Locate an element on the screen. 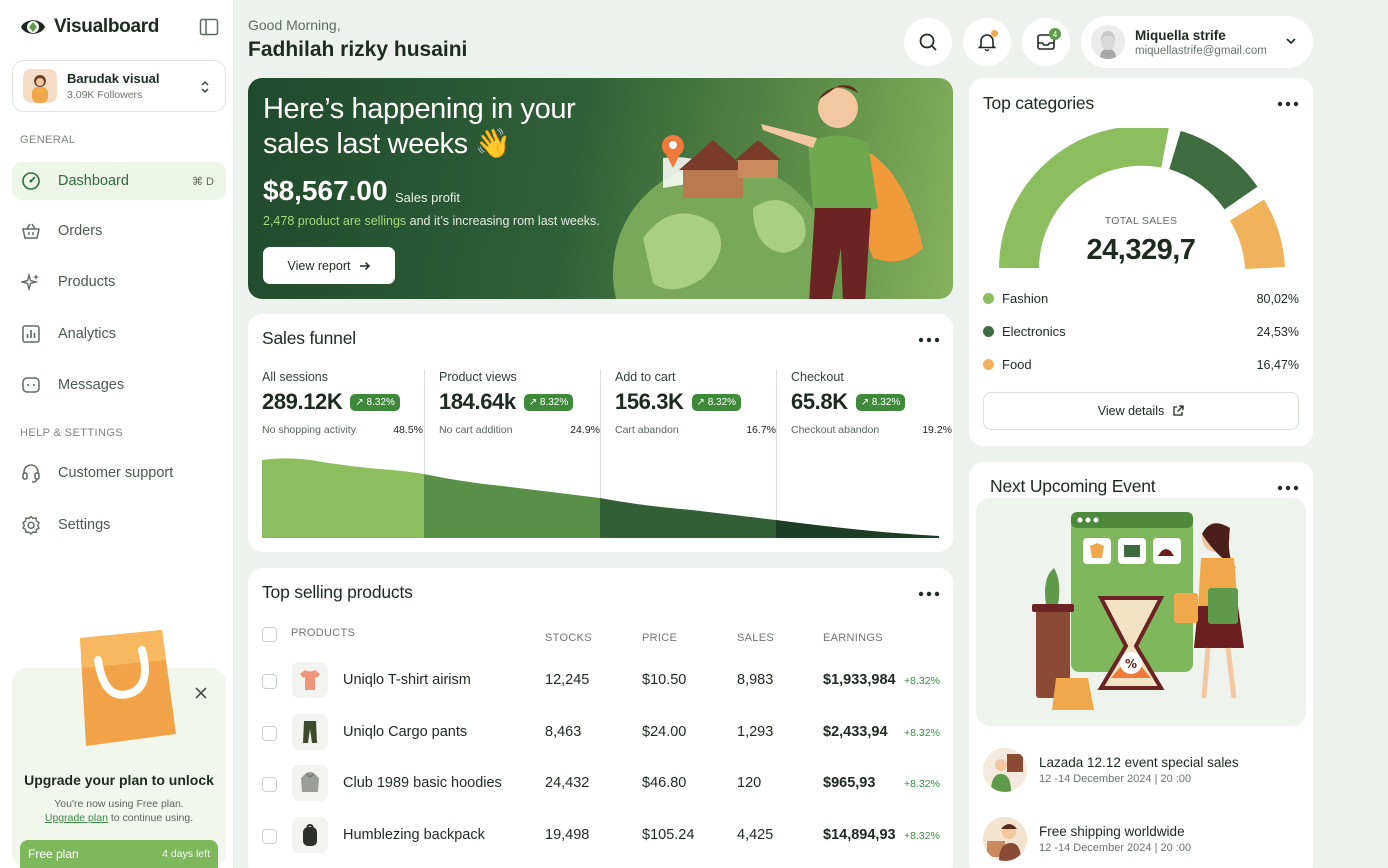 This screenshot has width=1388, height=868. card-title: Sales funnel is located at coordinates (309, 338).